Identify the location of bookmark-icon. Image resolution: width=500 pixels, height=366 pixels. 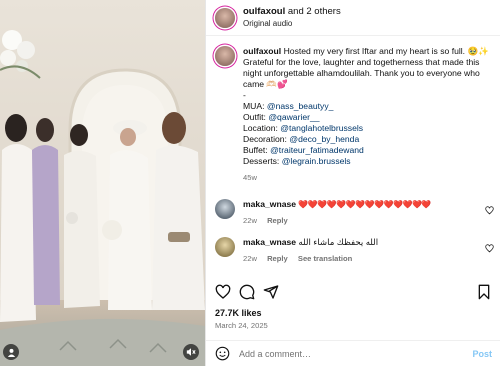
(484, 292).